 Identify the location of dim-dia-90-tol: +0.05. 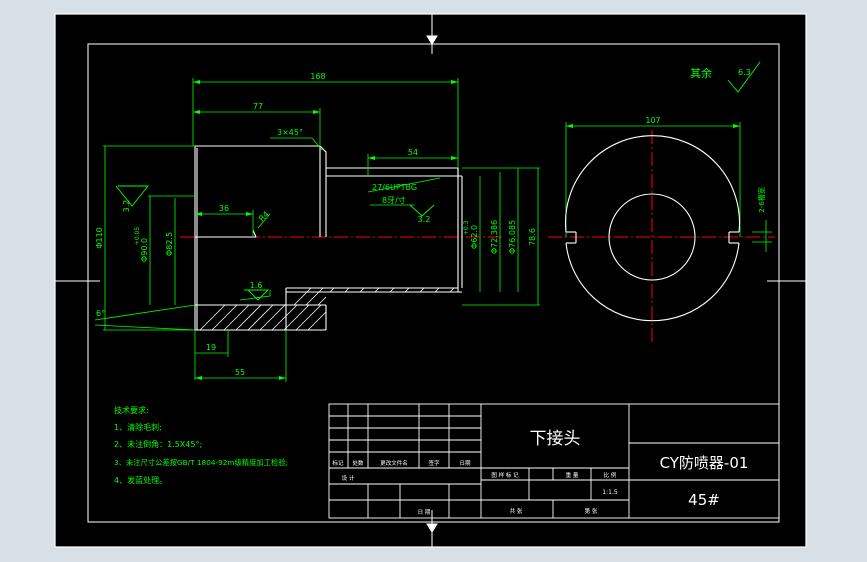
(137, 236).